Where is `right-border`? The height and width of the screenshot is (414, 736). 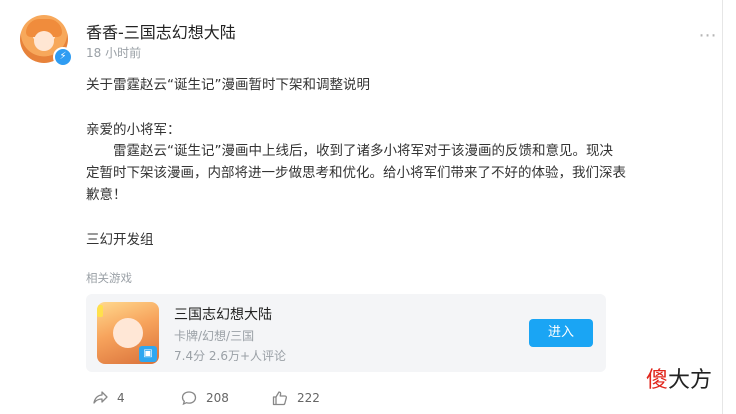 right-border is located at coordinates (722, 207).